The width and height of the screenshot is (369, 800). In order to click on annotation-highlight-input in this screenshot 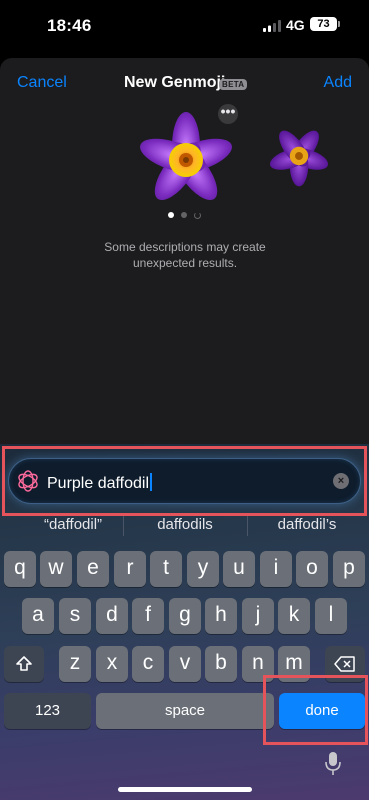, I will do `click(184, 481)`.